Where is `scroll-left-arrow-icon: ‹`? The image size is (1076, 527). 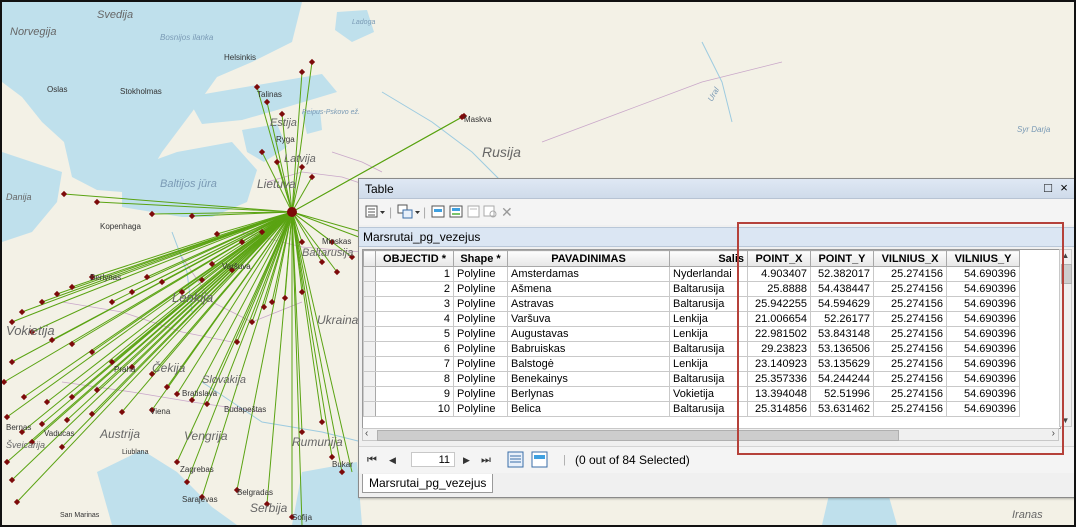 scroll-left-arrow-icon: ‹ is located at coordinates (366, 433).